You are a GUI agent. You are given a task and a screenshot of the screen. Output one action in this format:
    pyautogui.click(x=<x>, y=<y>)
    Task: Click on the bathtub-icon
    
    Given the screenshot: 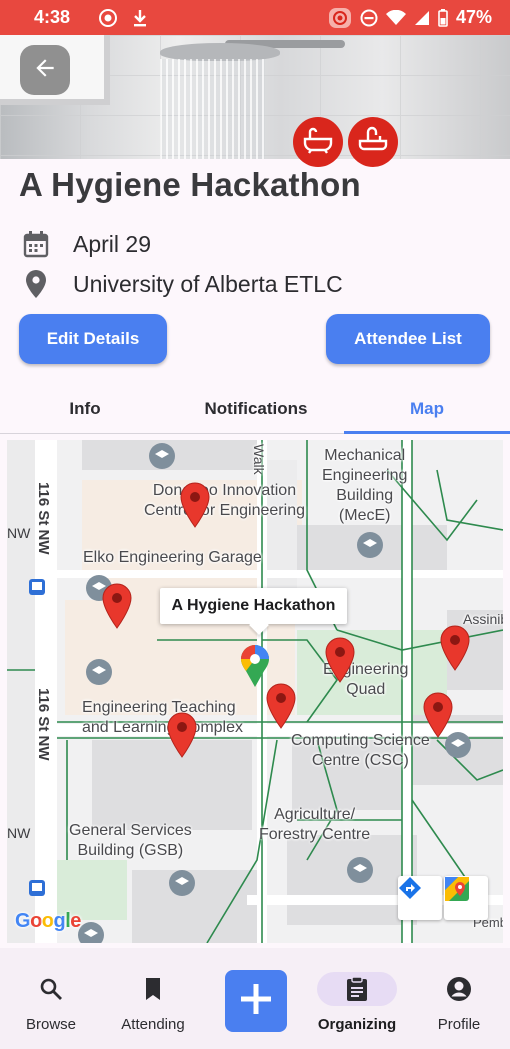 What is the action you would take?
    pyautogui.click(x=318, y=142)
    